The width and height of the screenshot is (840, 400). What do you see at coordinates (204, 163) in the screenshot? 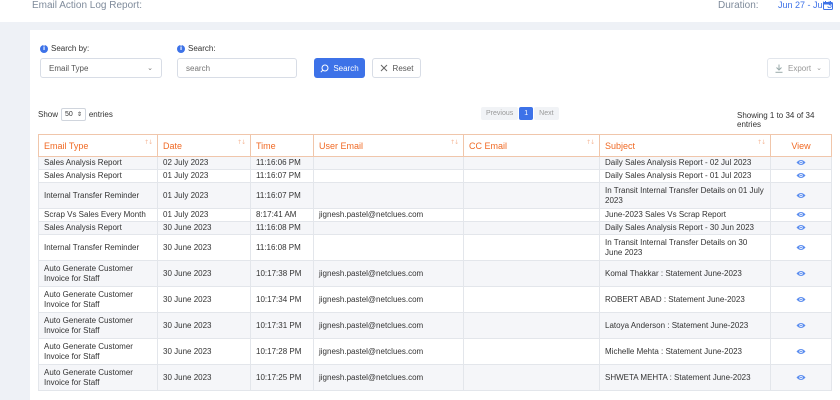
I see `cell-date: 02 July 2023` at bounding box center [204, 163].